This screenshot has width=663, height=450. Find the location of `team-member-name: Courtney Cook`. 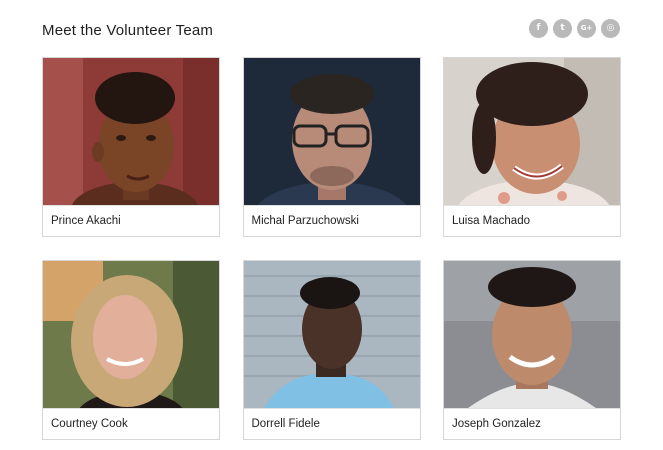

team-member-name: Courtney Cook is located at coordinates (131, 423).